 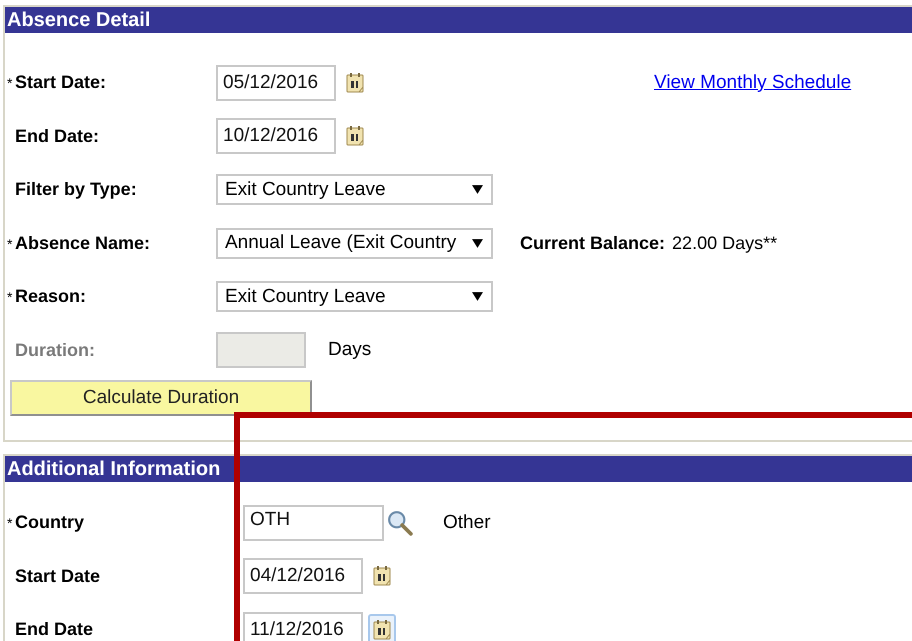 What do you see at coordinates (313, 522) in the screenshot?
I see `country-field: OTH` at bounding box center [313, 522].